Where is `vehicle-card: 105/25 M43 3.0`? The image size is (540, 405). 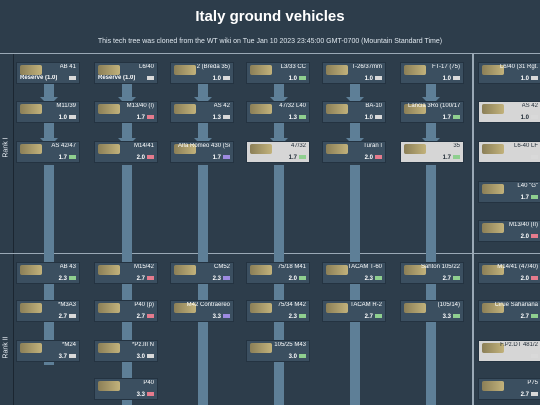 vehicle-card: 105/25 M43 3.0 is located at coordinates (278, 351).